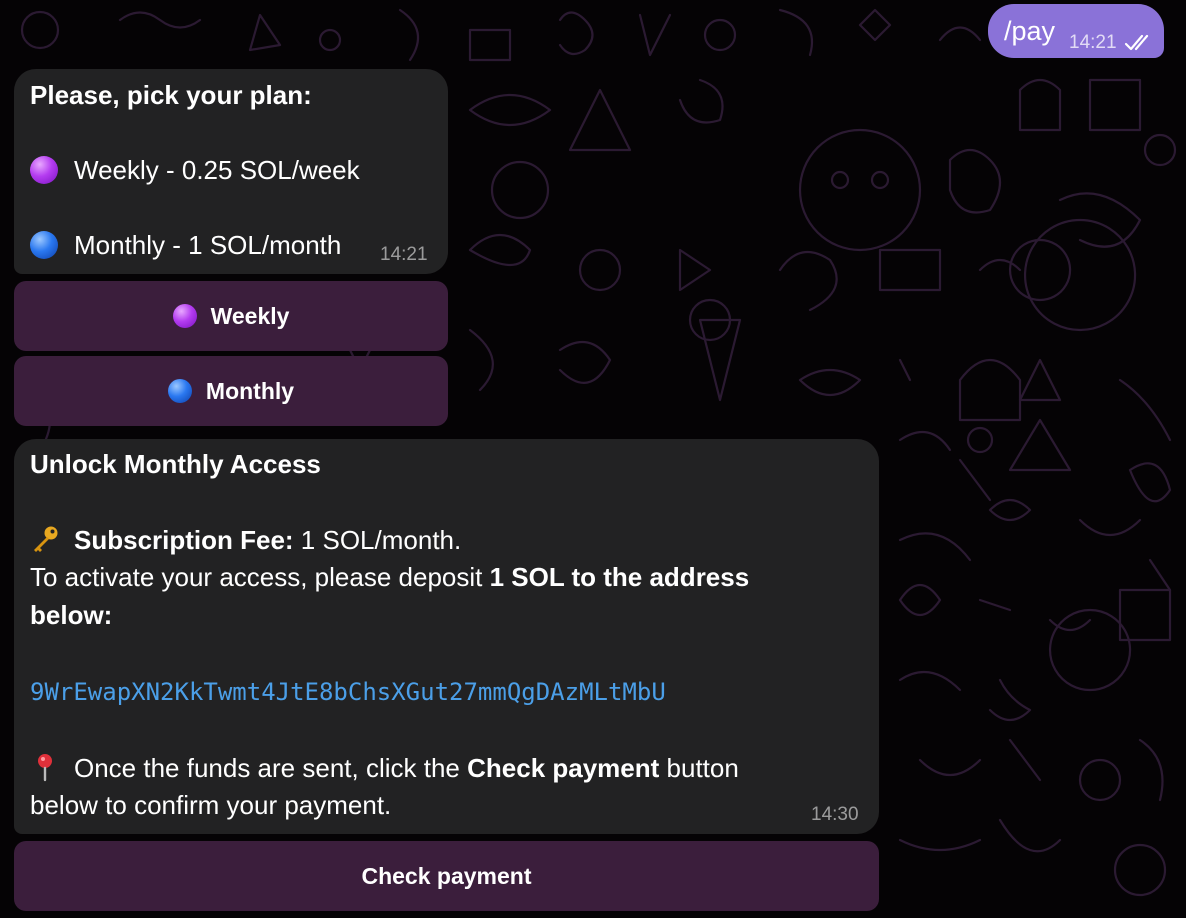 This screenshot has height=918, width=1186. I want to click on plan-option-monthly: Monthly - 1 SOL/month, so click(185, 245).